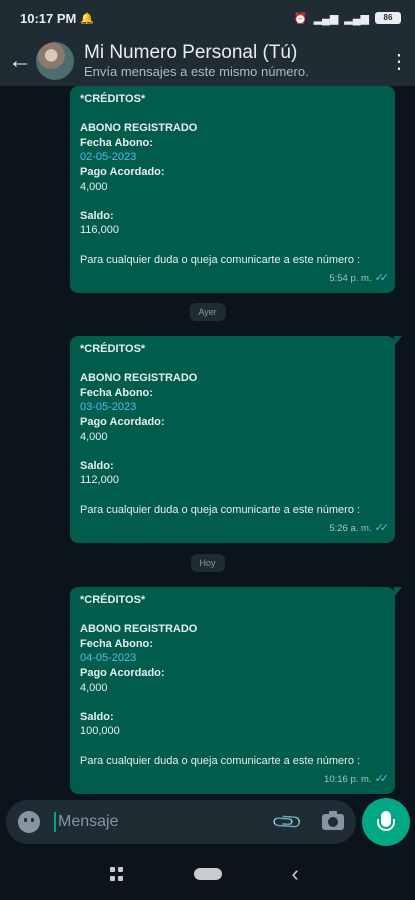 This screenshot has height=900, width=415. Describe the element at coordinates (100, 731) in the screenshot. I see `saldo-value: 100,000` at that location.